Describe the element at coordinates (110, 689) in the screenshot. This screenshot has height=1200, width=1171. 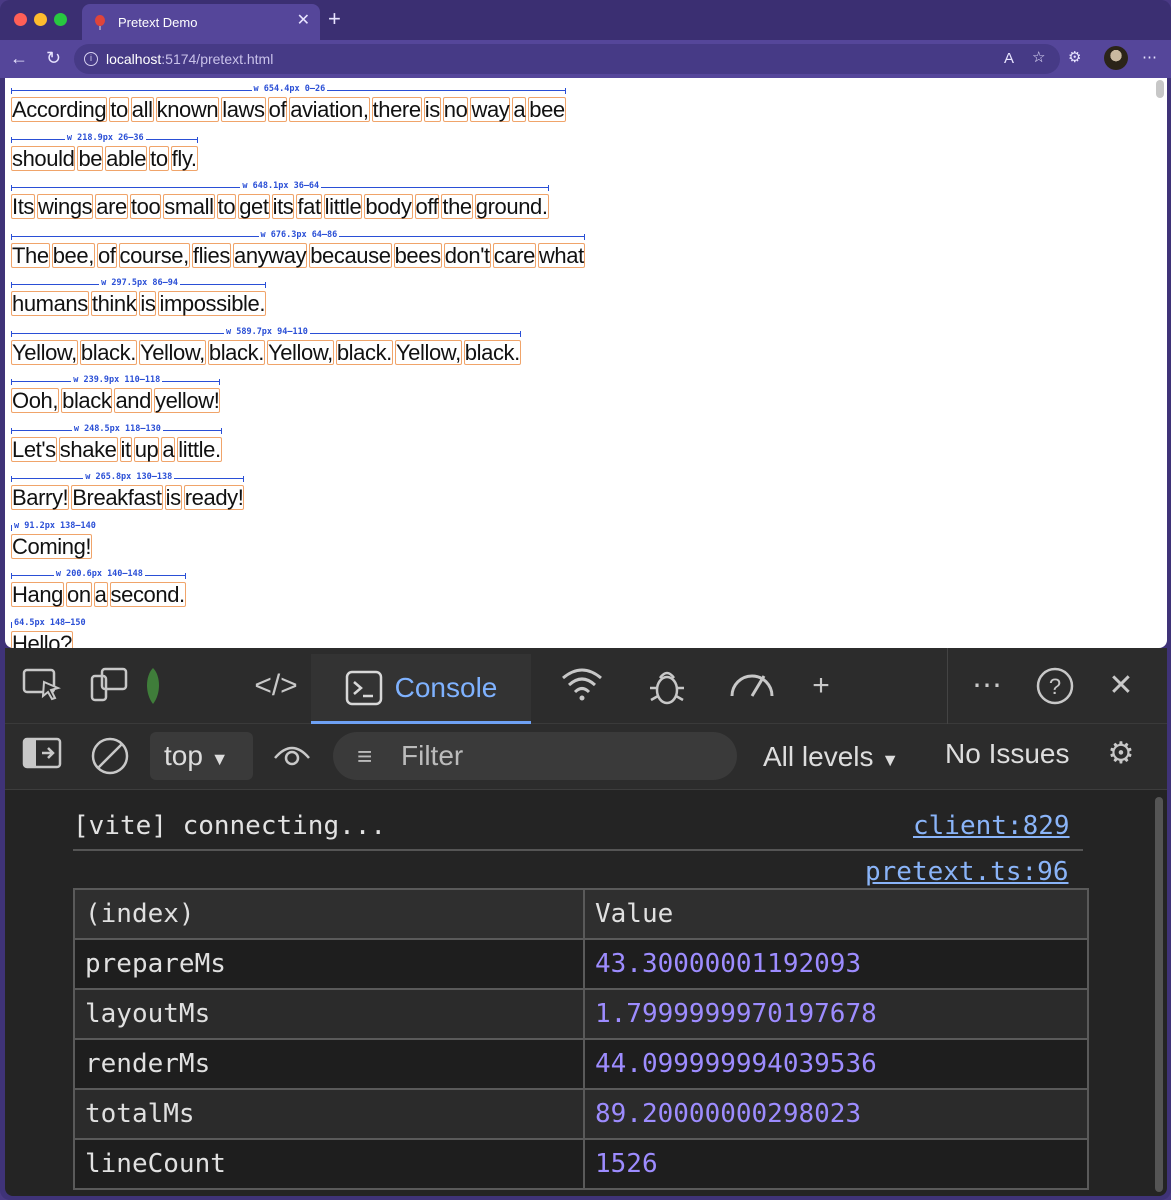
I see `device-emulation-icon` at that location.